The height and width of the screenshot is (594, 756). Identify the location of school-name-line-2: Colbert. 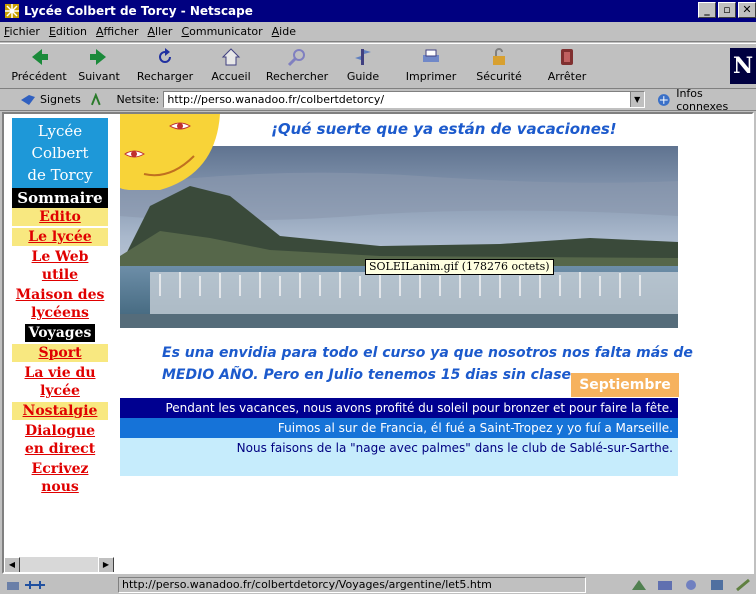
(60, 153).